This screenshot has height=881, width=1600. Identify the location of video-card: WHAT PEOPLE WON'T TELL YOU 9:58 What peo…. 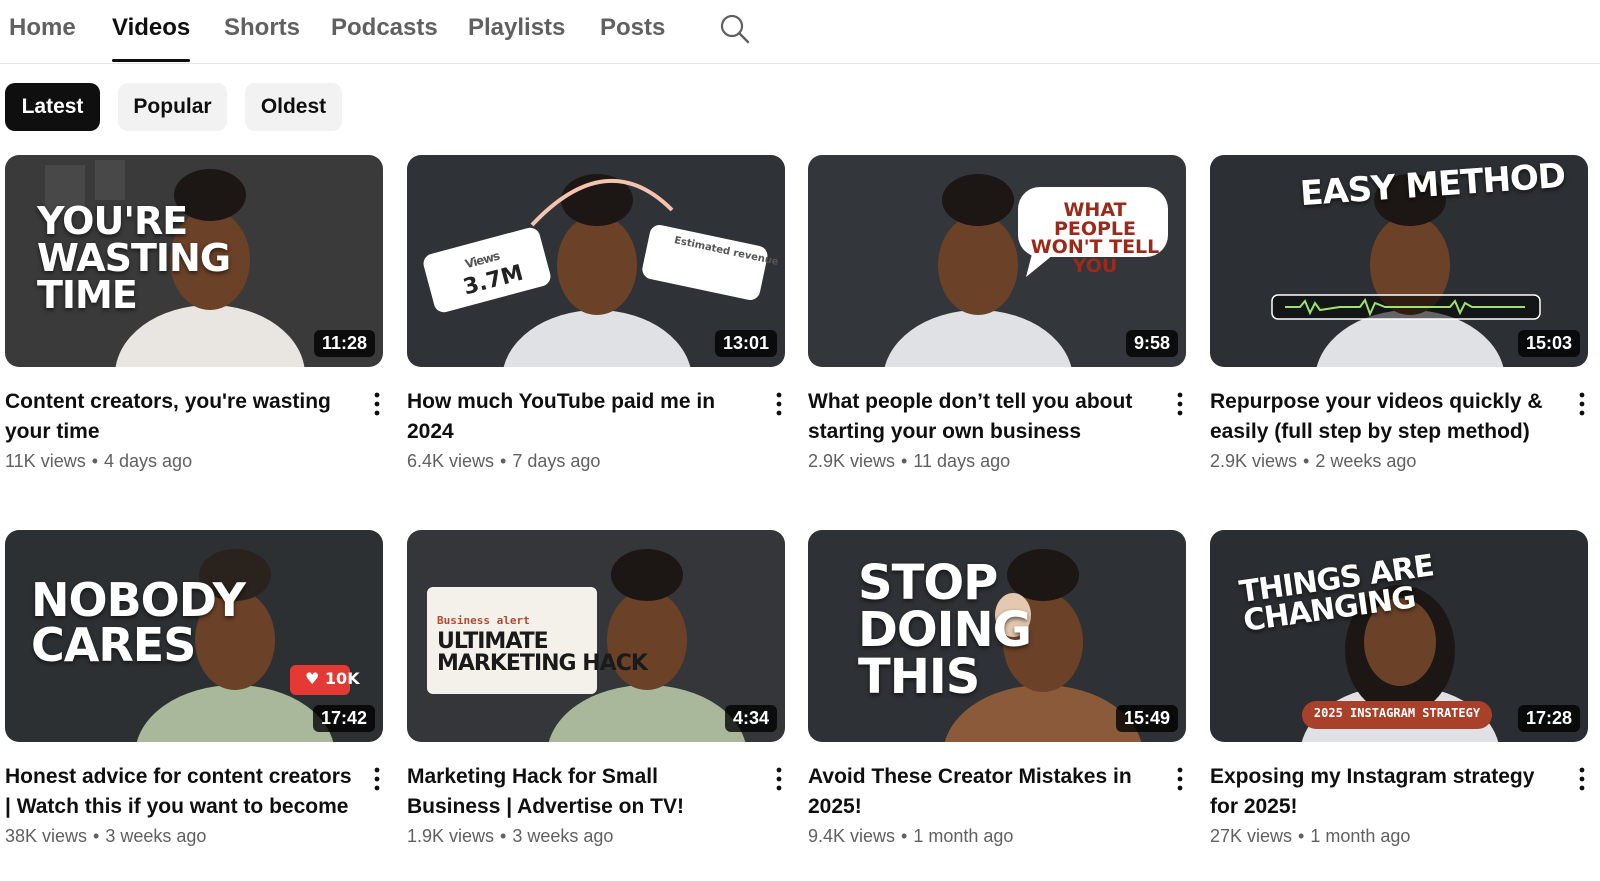
(1008, 325).